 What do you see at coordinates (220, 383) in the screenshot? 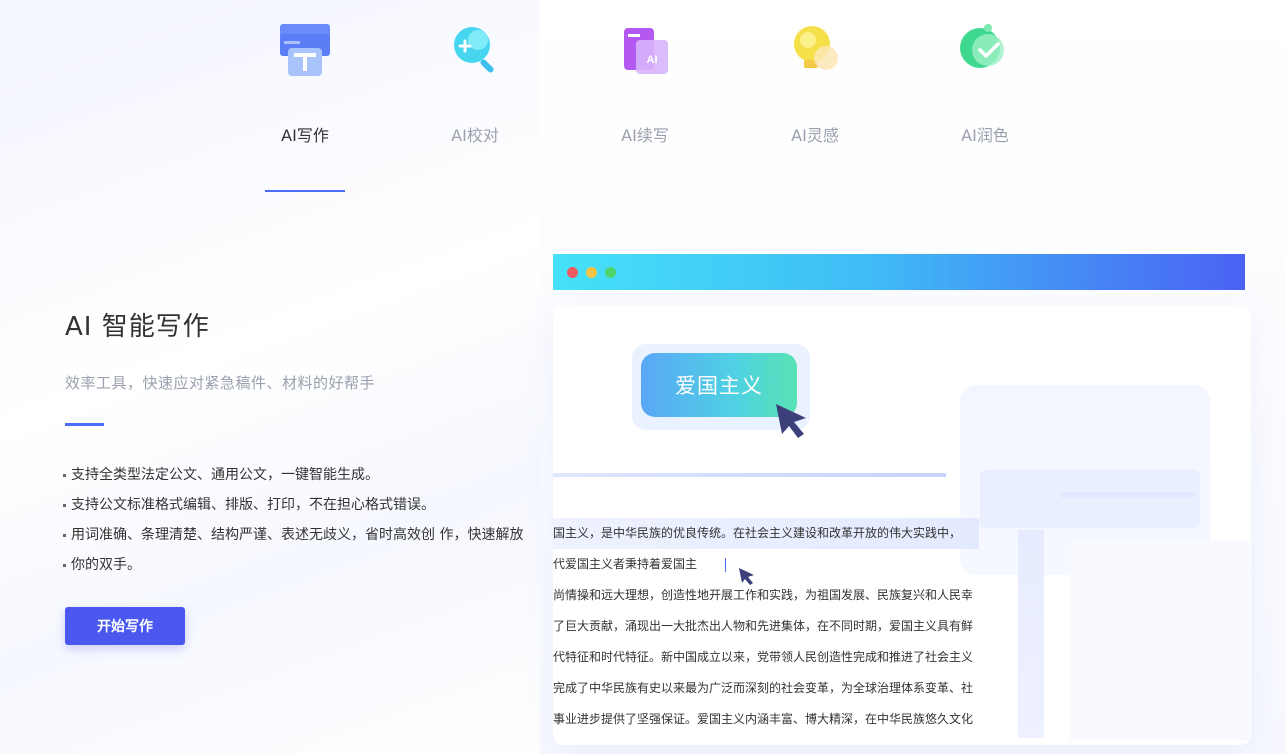
I see `page-subtitle: 效率工具，快速应对紧急稿件、材料的好帮手` at bounding box center [220, 383].